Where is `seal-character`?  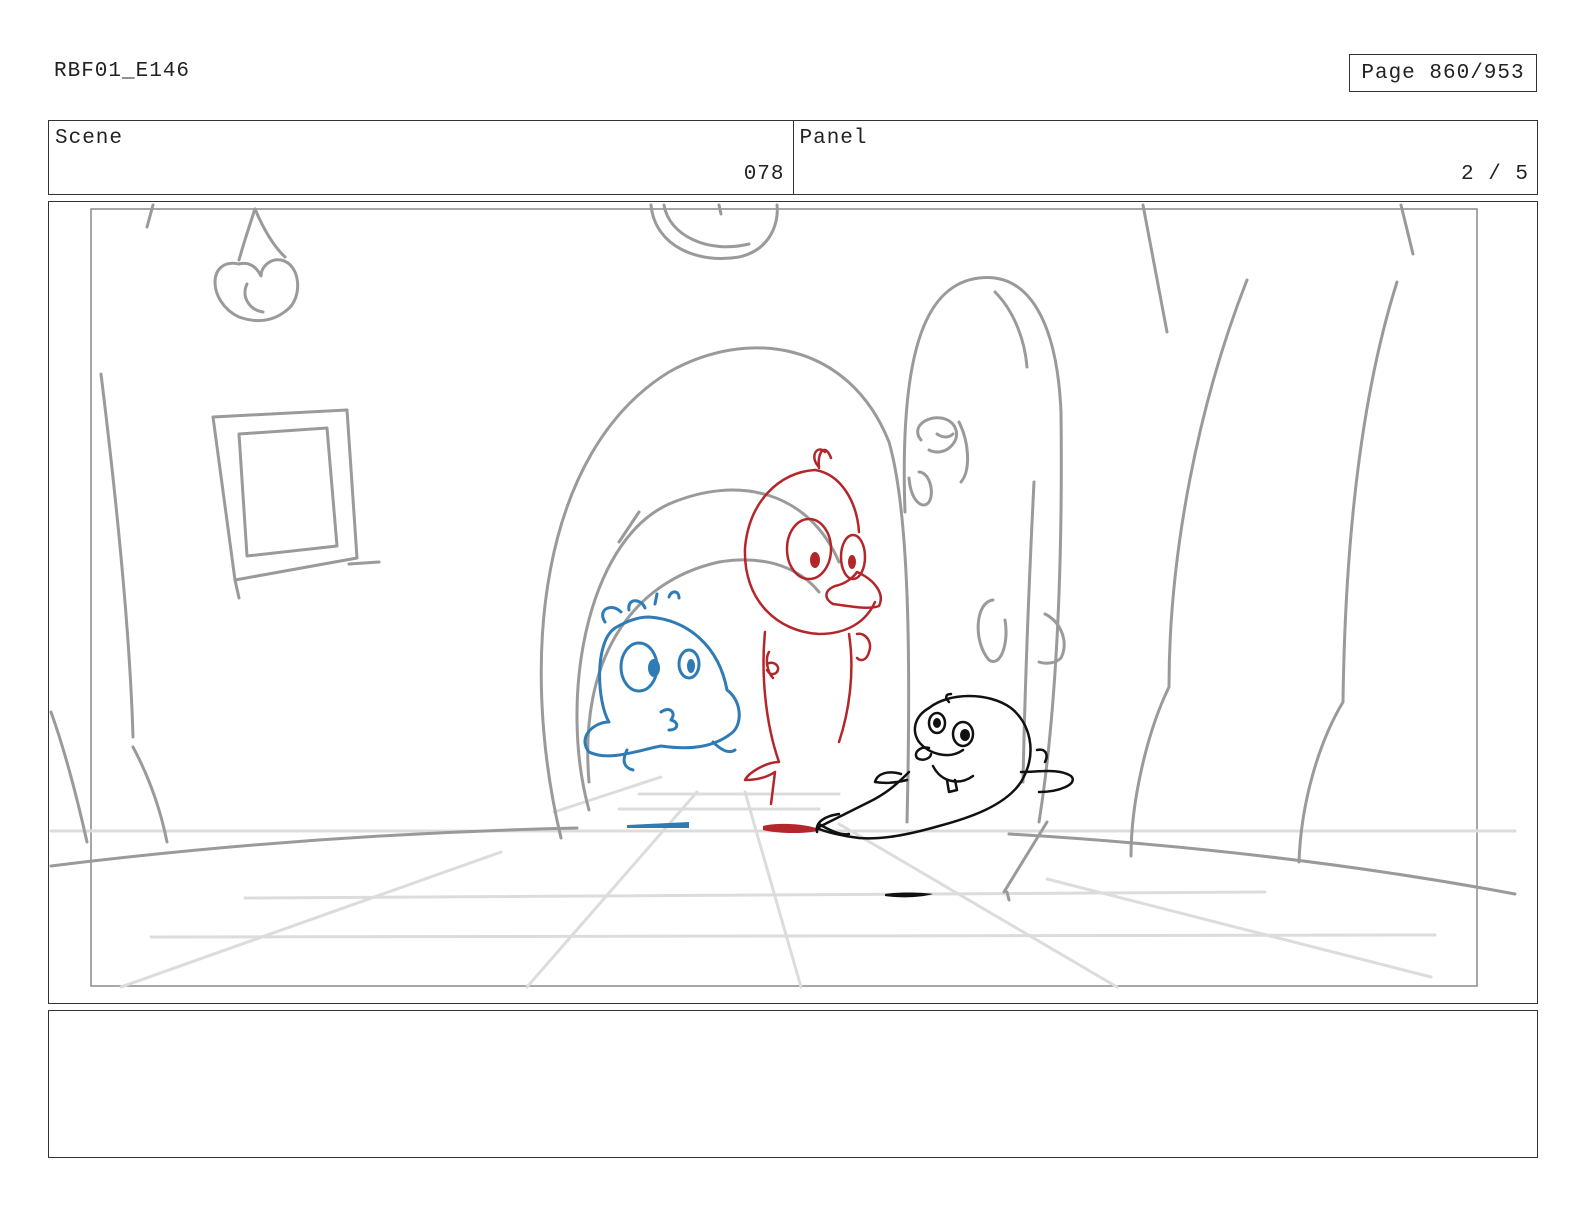 seal-character is located at coordinates (944, 766).